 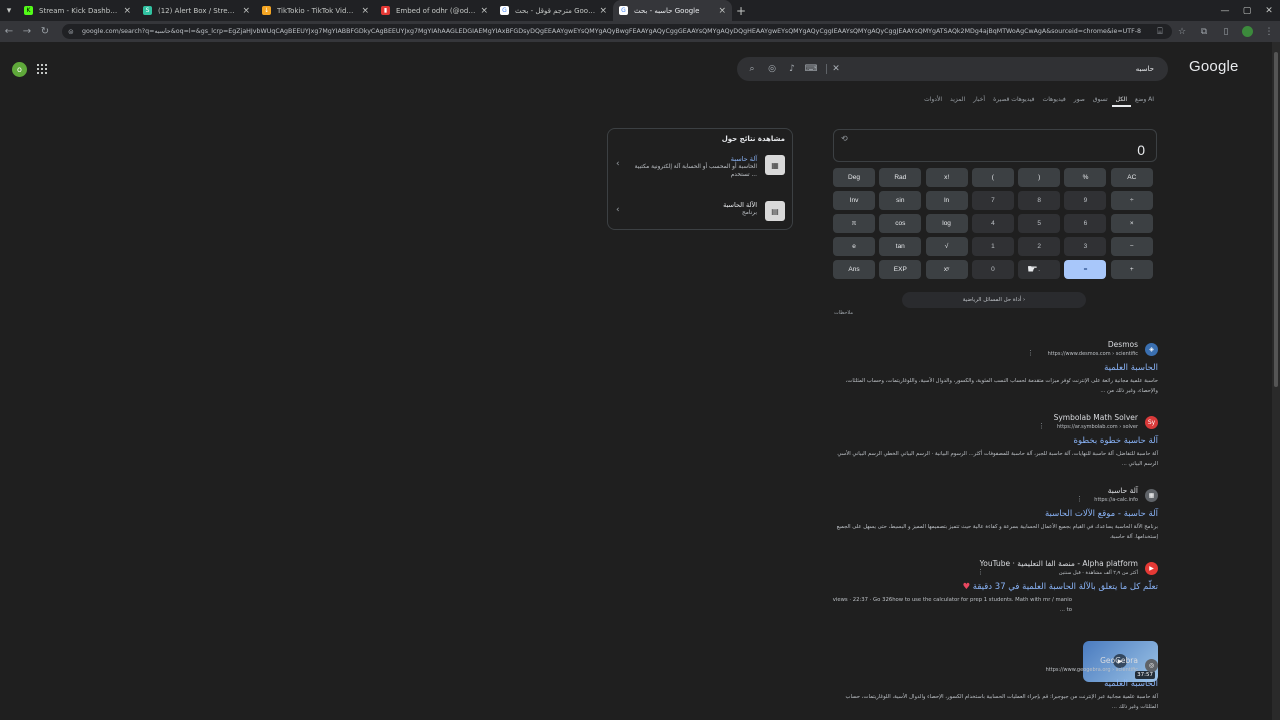 What do you see at coordinates (1160, 31) in the screenshot?
I see `translate-icon: ⌸` at bounding box center [1160, 31].